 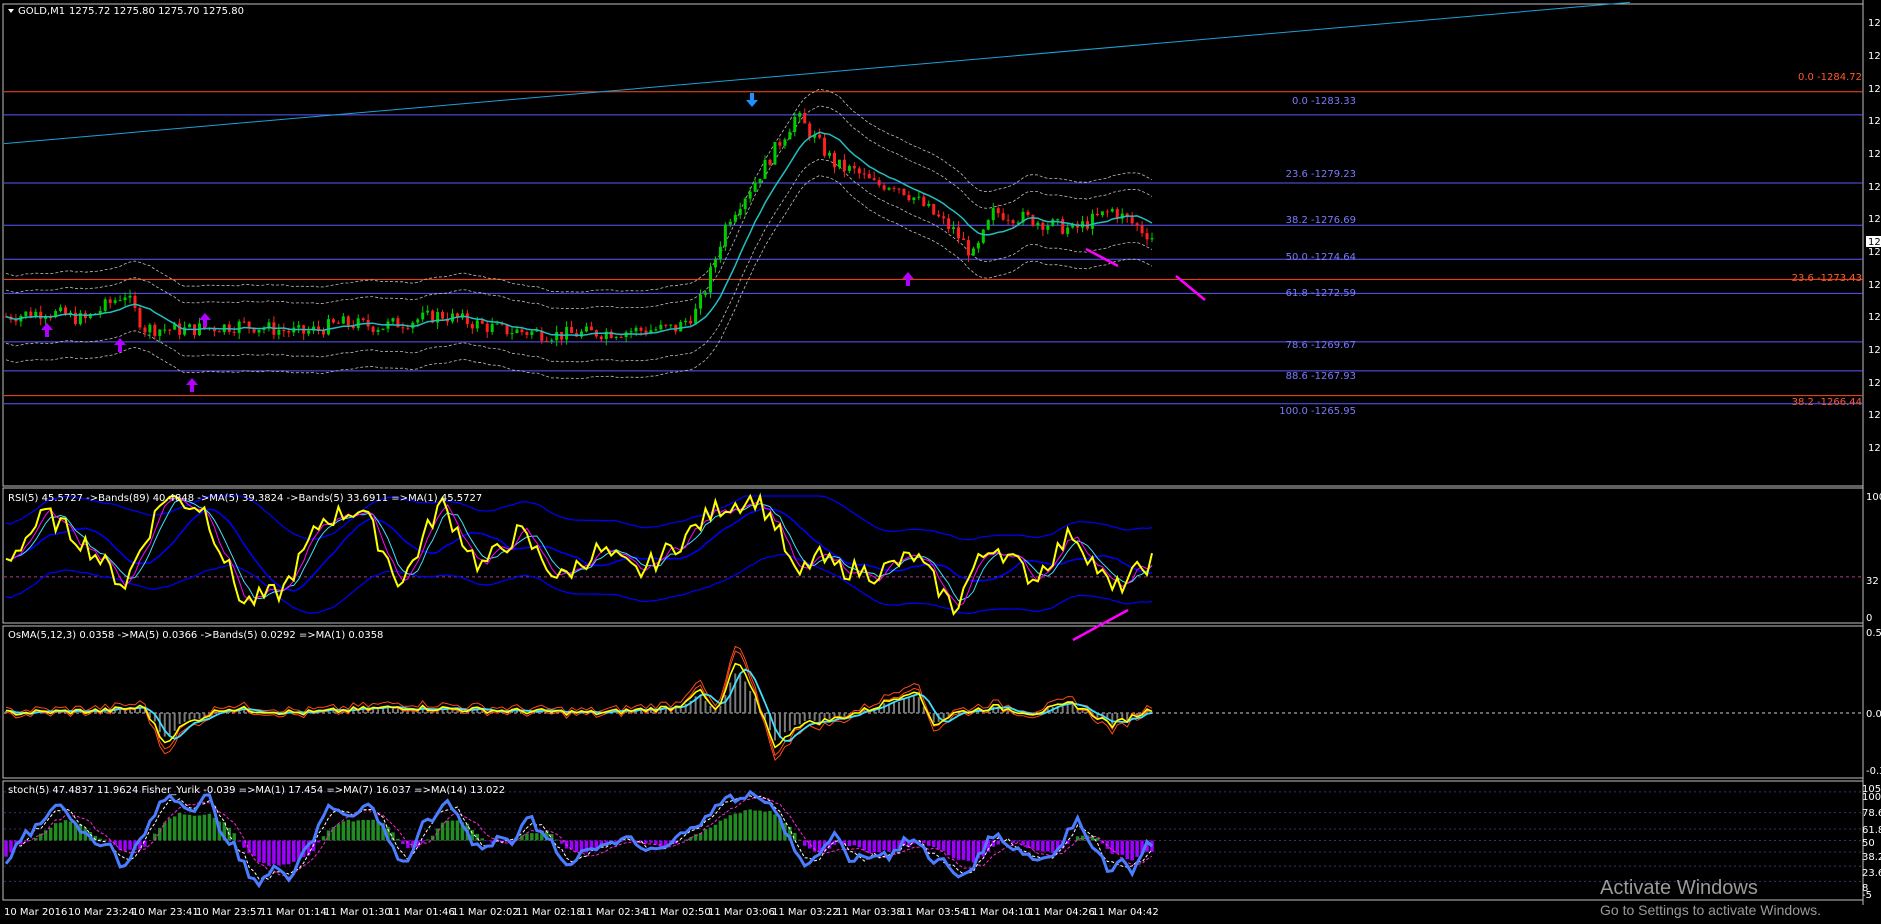 I want to click on time-tick: 11 Mar 03:54, so click(x=933, y=912).